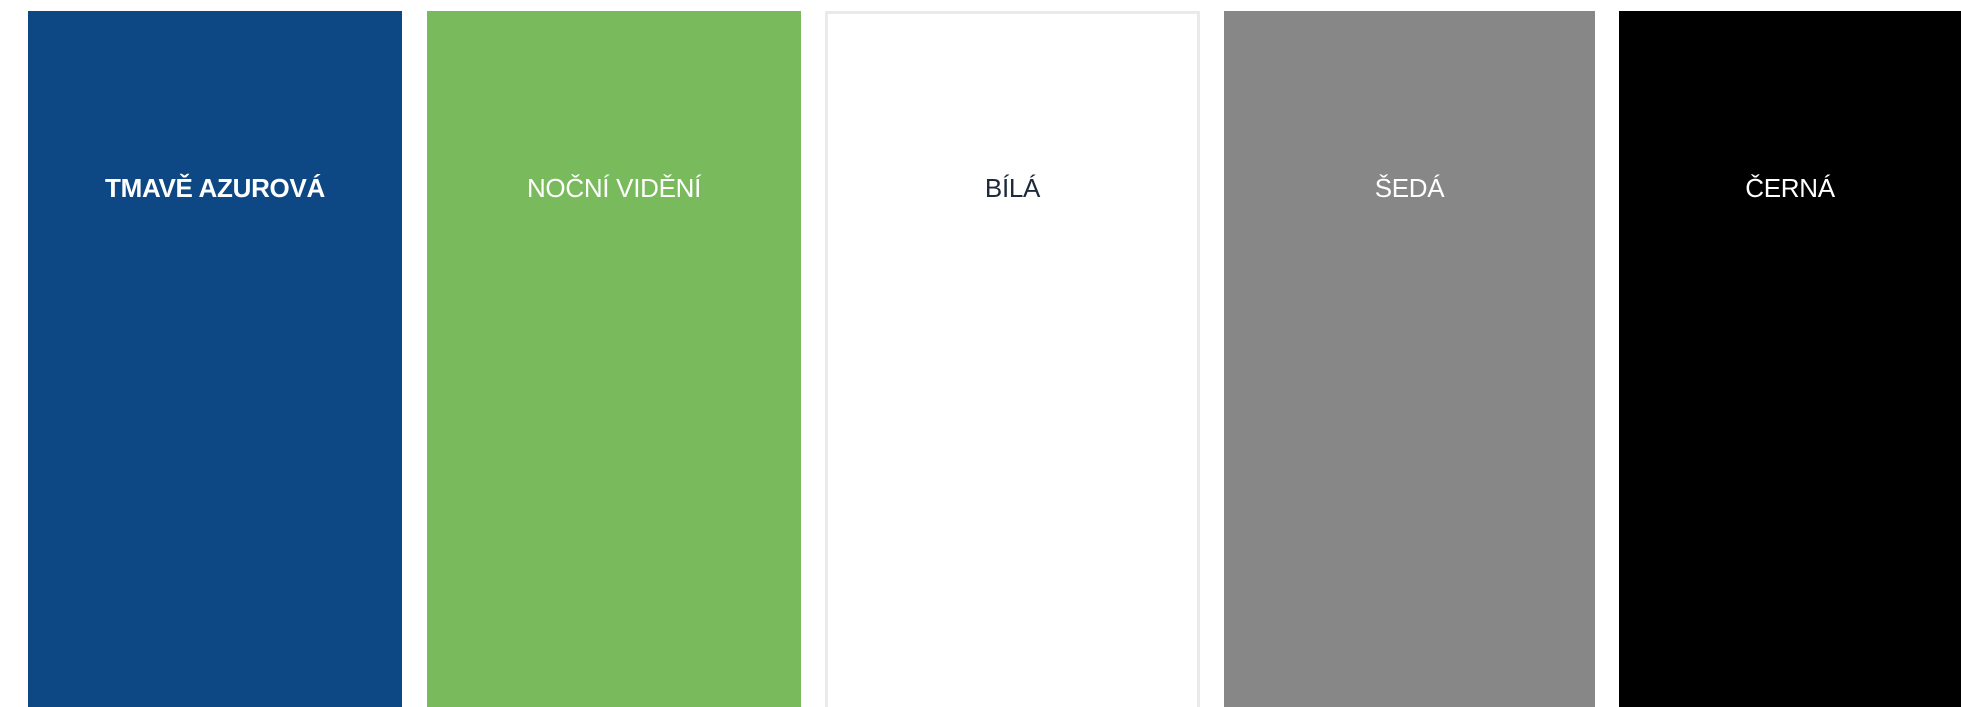 This screenshot has width=1961, height=707. I want to click on swatch-label: BÍLÁ, so click(1012, 188).